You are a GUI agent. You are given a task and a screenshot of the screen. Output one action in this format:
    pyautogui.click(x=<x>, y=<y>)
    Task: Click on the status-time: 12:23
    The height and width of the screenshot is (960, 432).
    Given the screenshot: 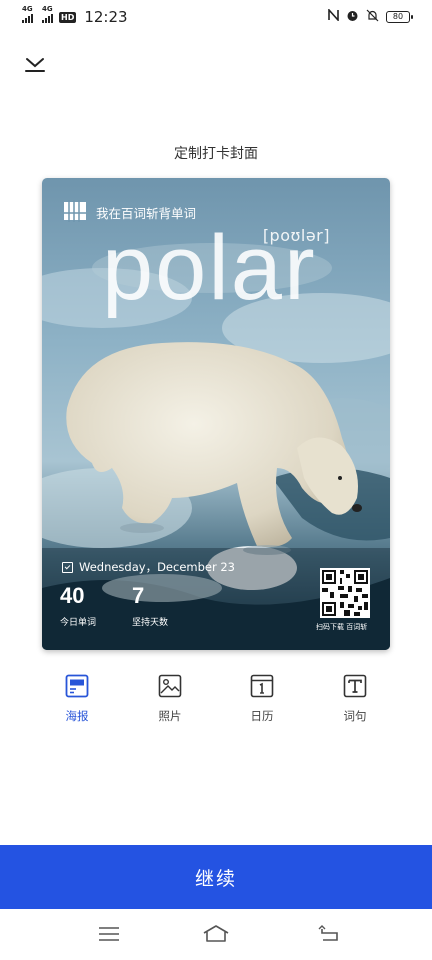 What is the action you would take?
    pyautogui.click(x=106, y=17)
    